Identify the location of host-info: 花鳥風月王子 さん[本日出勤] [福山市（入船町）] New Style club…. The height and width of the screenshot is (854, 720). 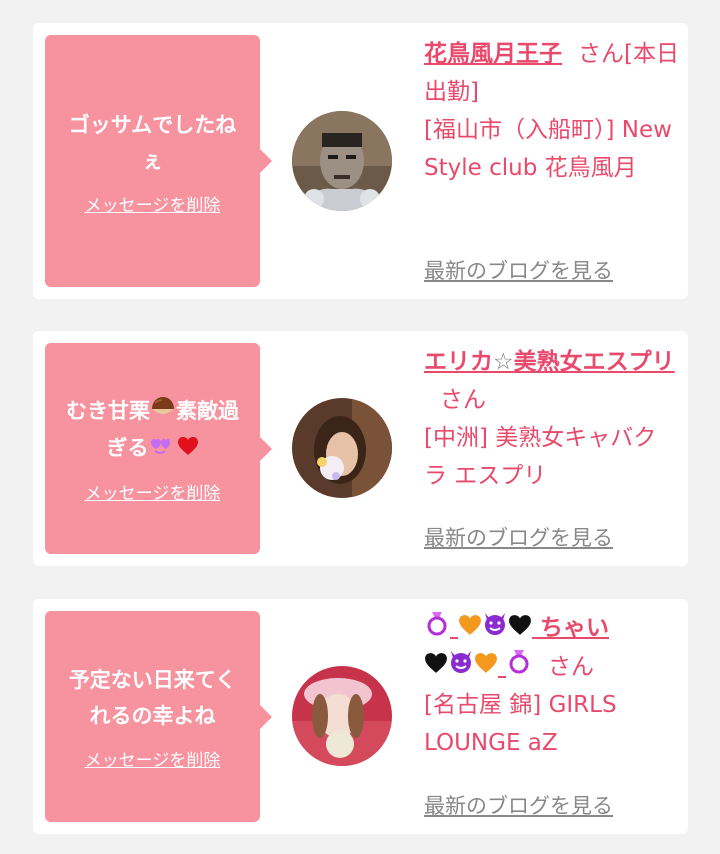
(551, 111).